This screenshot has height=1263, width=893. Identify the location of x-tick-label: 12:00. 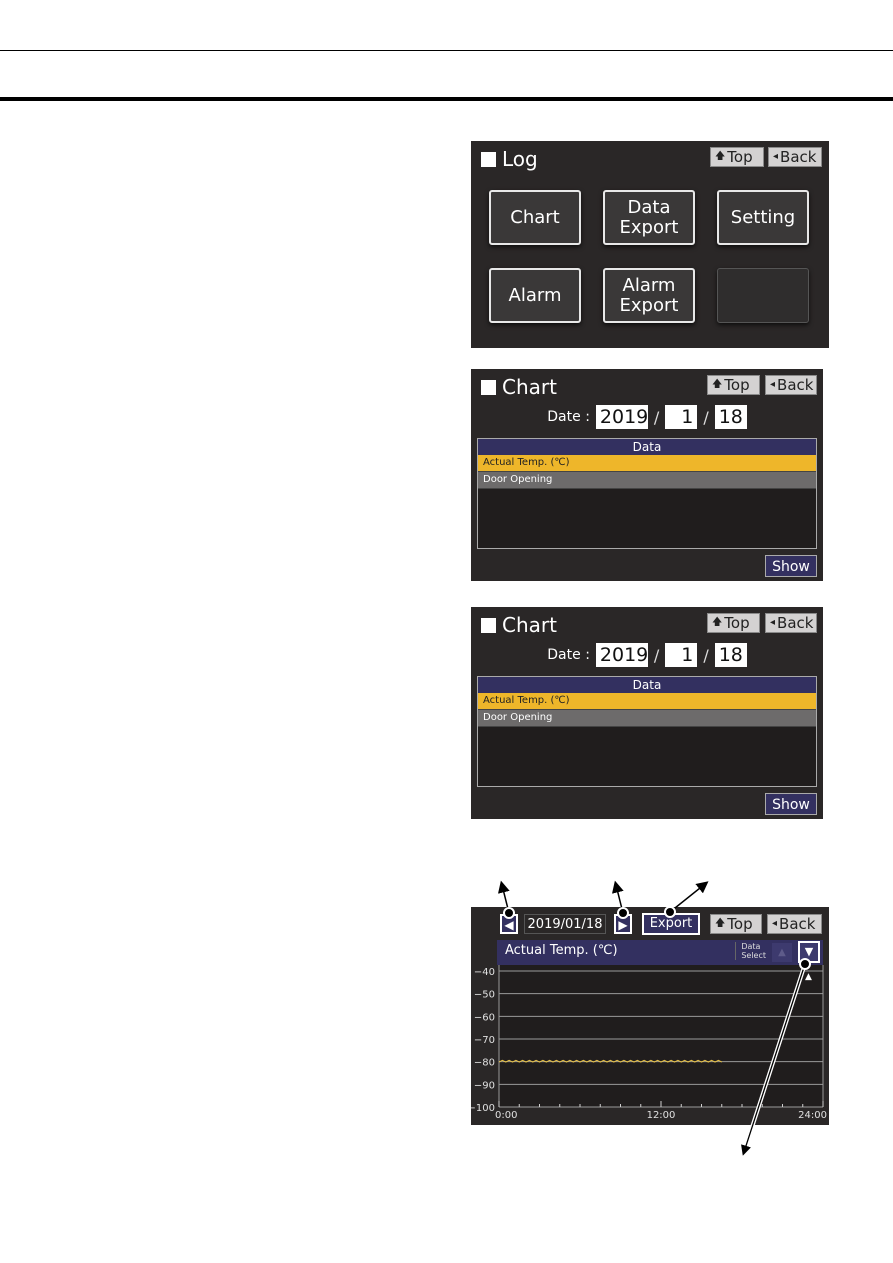
(661, 1115).